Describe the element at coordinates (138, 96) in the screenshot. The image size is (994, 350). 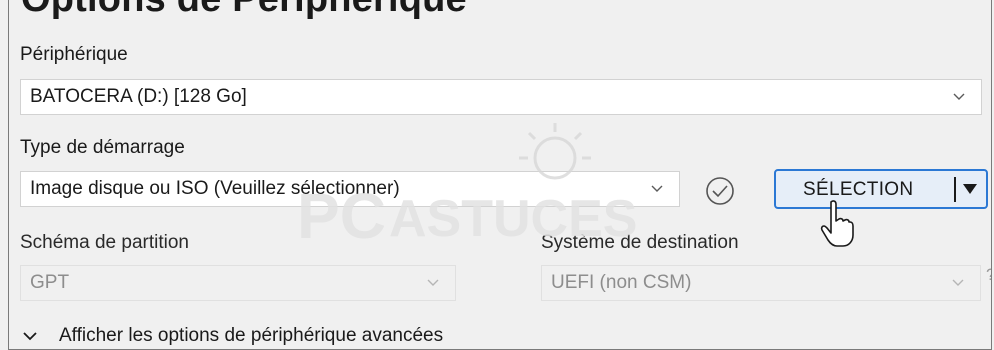
I see `device-value: BATOCERA (D:) [128 Go]` at that location.